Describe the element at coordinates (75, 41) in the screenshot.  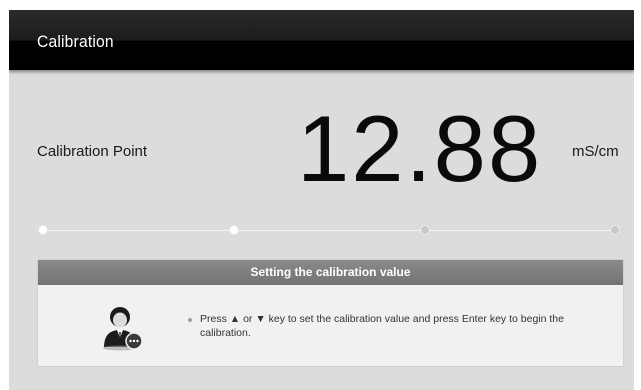
I see `window-title: Calibration` at that location.